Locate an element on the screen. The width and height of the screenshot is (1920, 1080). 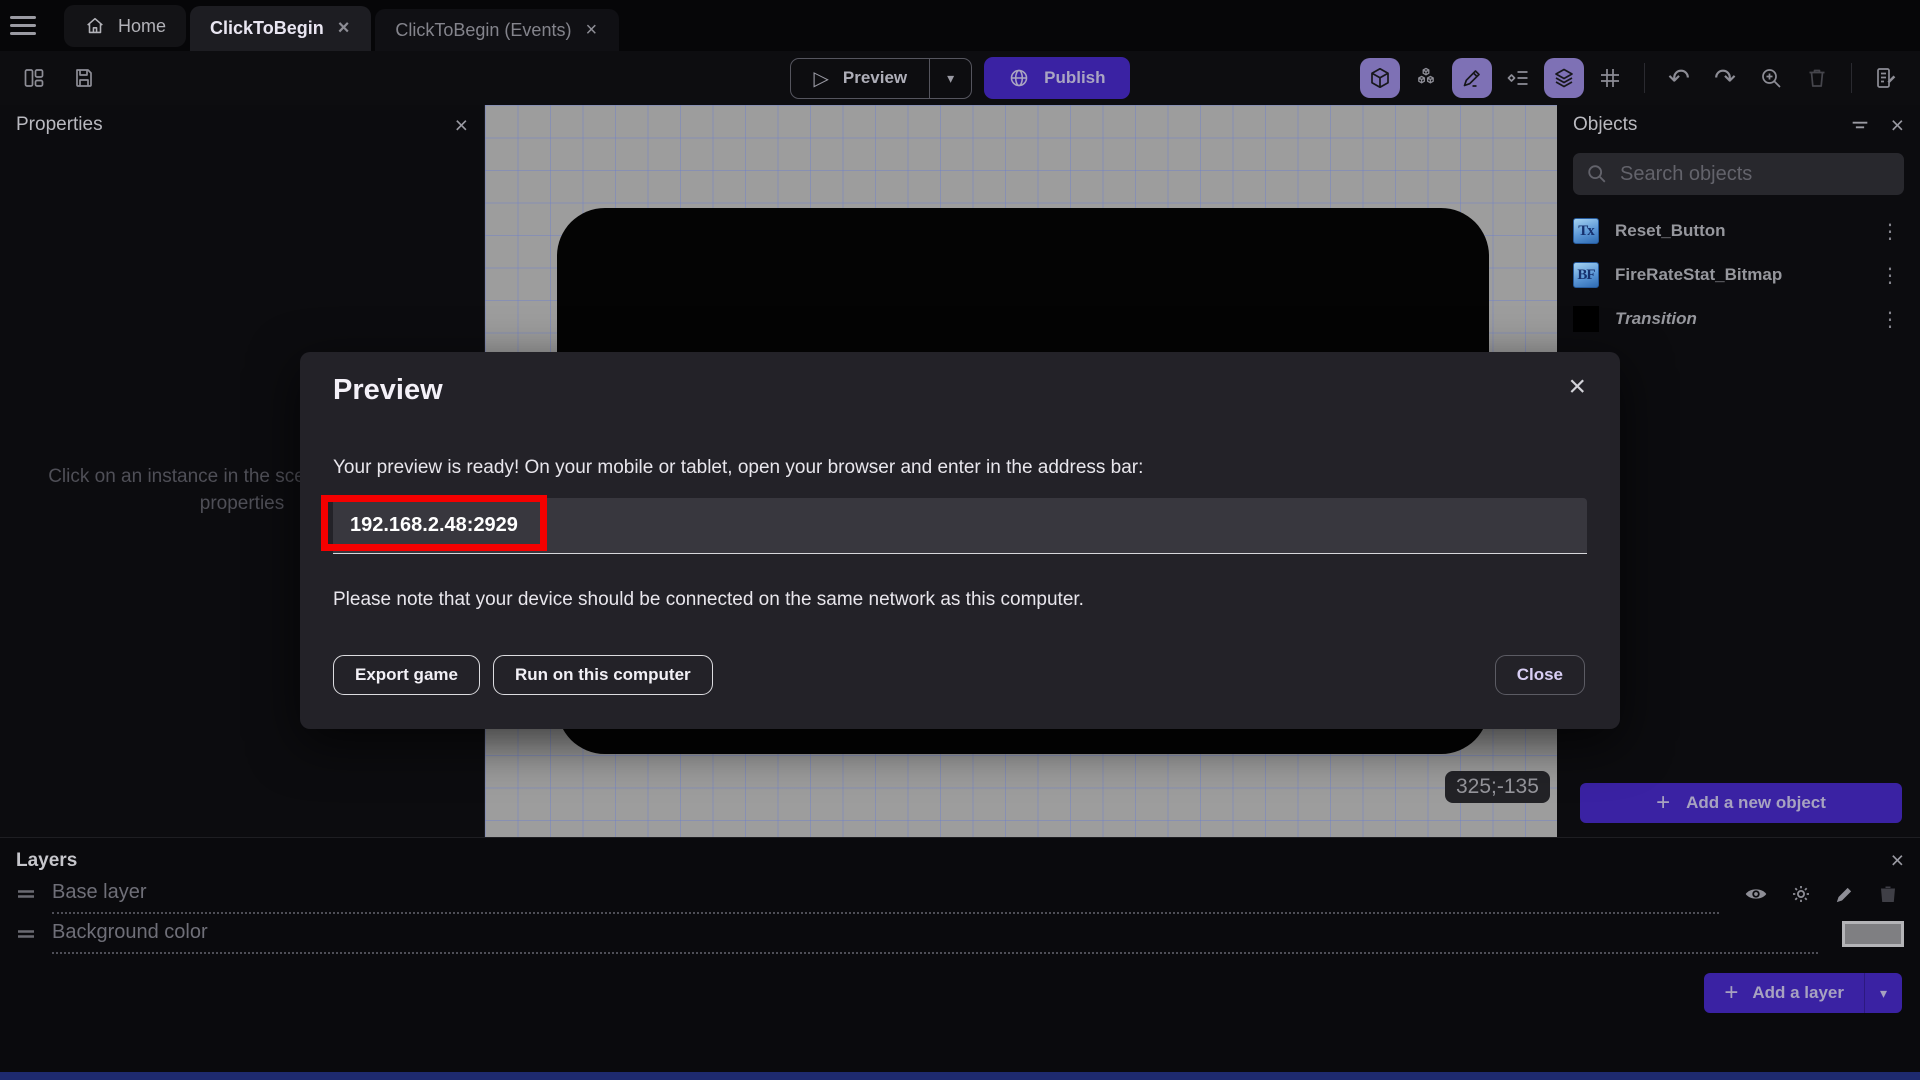
object-row-fireratestat-bitmap: BF FireRateStat_Bitmap ⋮ is located at coordinates (1738, 275).